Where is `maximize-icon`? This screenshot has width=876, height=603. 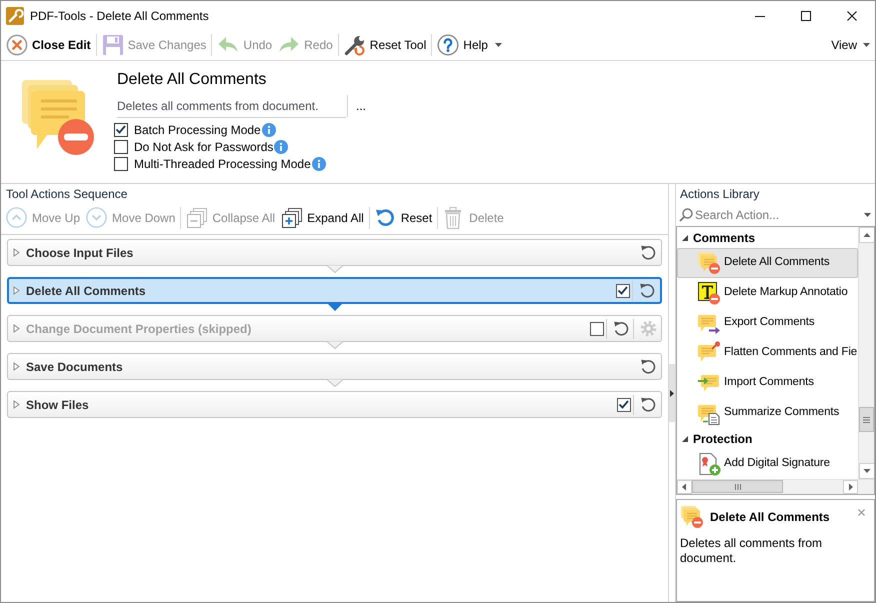 maximize-icon is located at coordinates (806, 15).